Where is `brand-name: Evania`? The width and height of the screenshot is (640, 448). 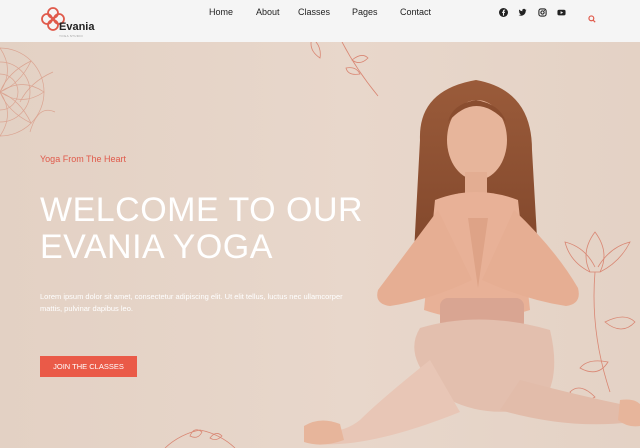 brand-name: Evania is located at coordinates (77, 27).